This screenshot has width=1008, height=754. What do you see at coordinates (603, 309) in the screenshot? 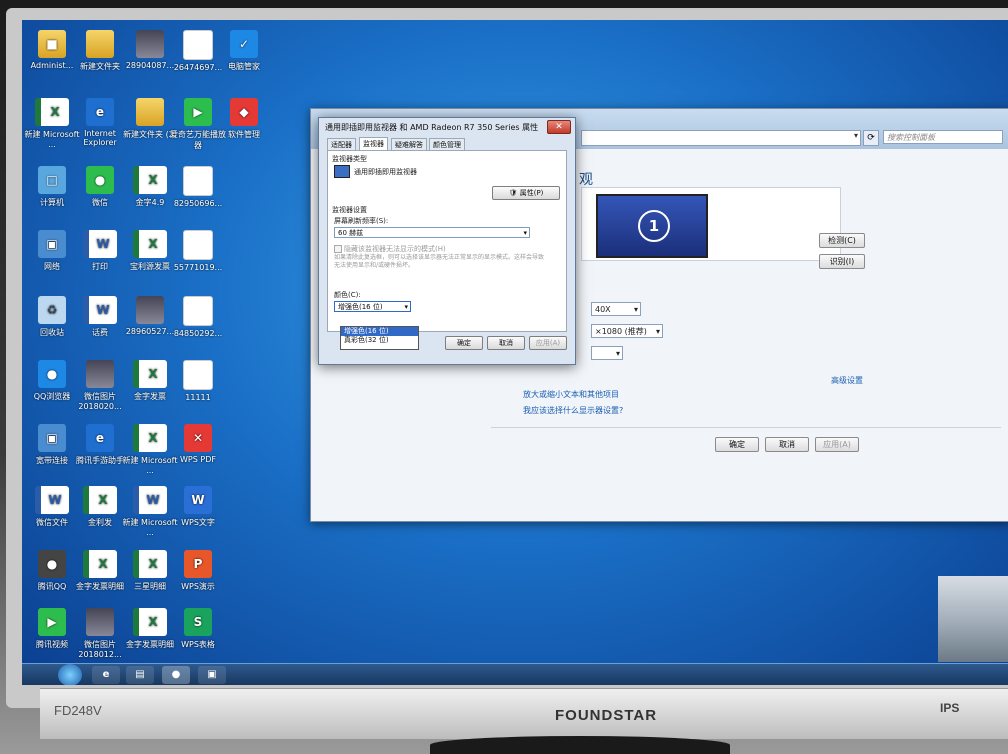
I see `display-select-value: 40X` at bounding box center [603, 309].